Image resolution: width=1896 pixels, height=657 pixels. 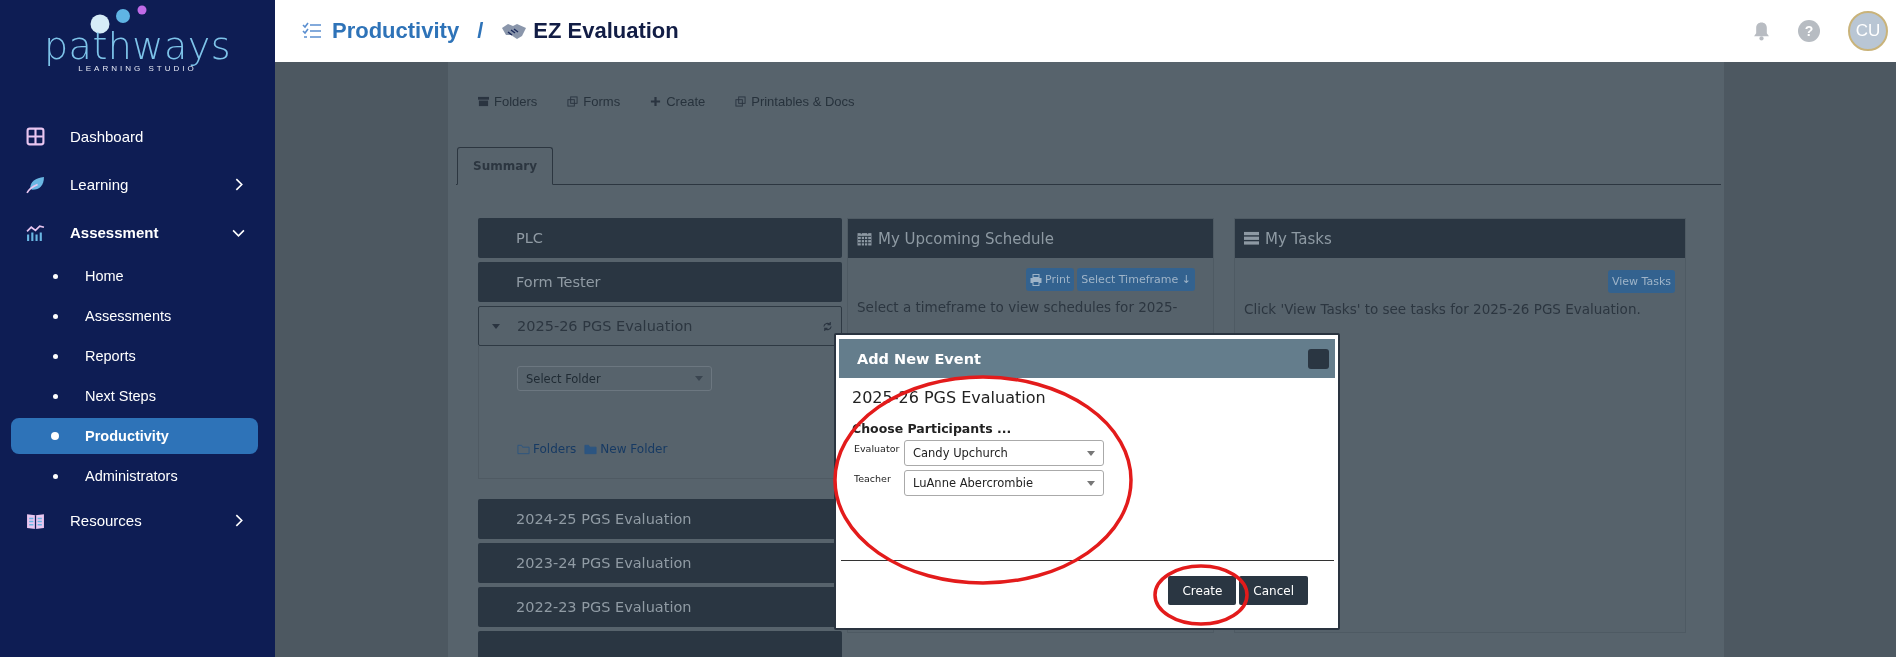 What do you see at coordinates (604, 607) in the screenshot?
I see `evaluation-title: 2022-23 PGS Evaluation` at bounding box center [604, 607].